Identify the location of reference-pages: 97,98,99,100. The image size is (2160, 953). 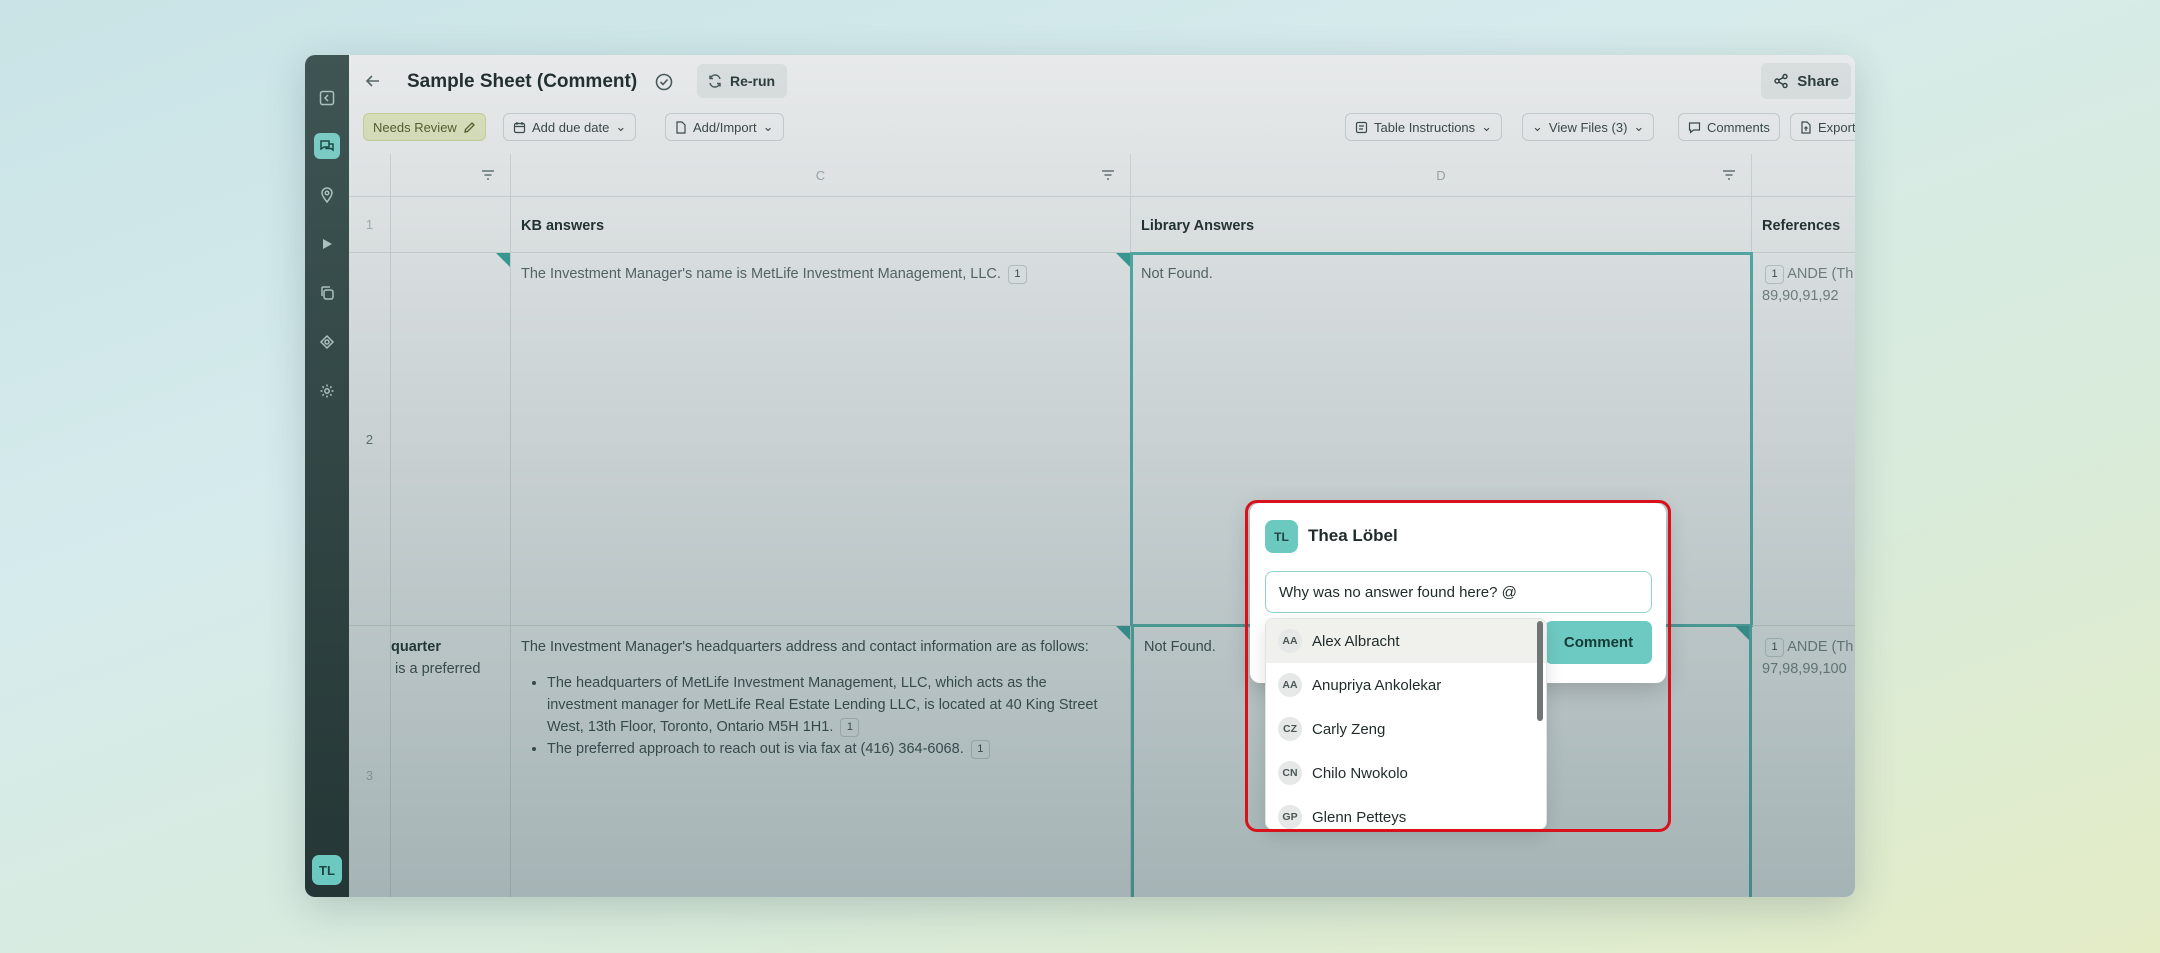
(1804, 669).